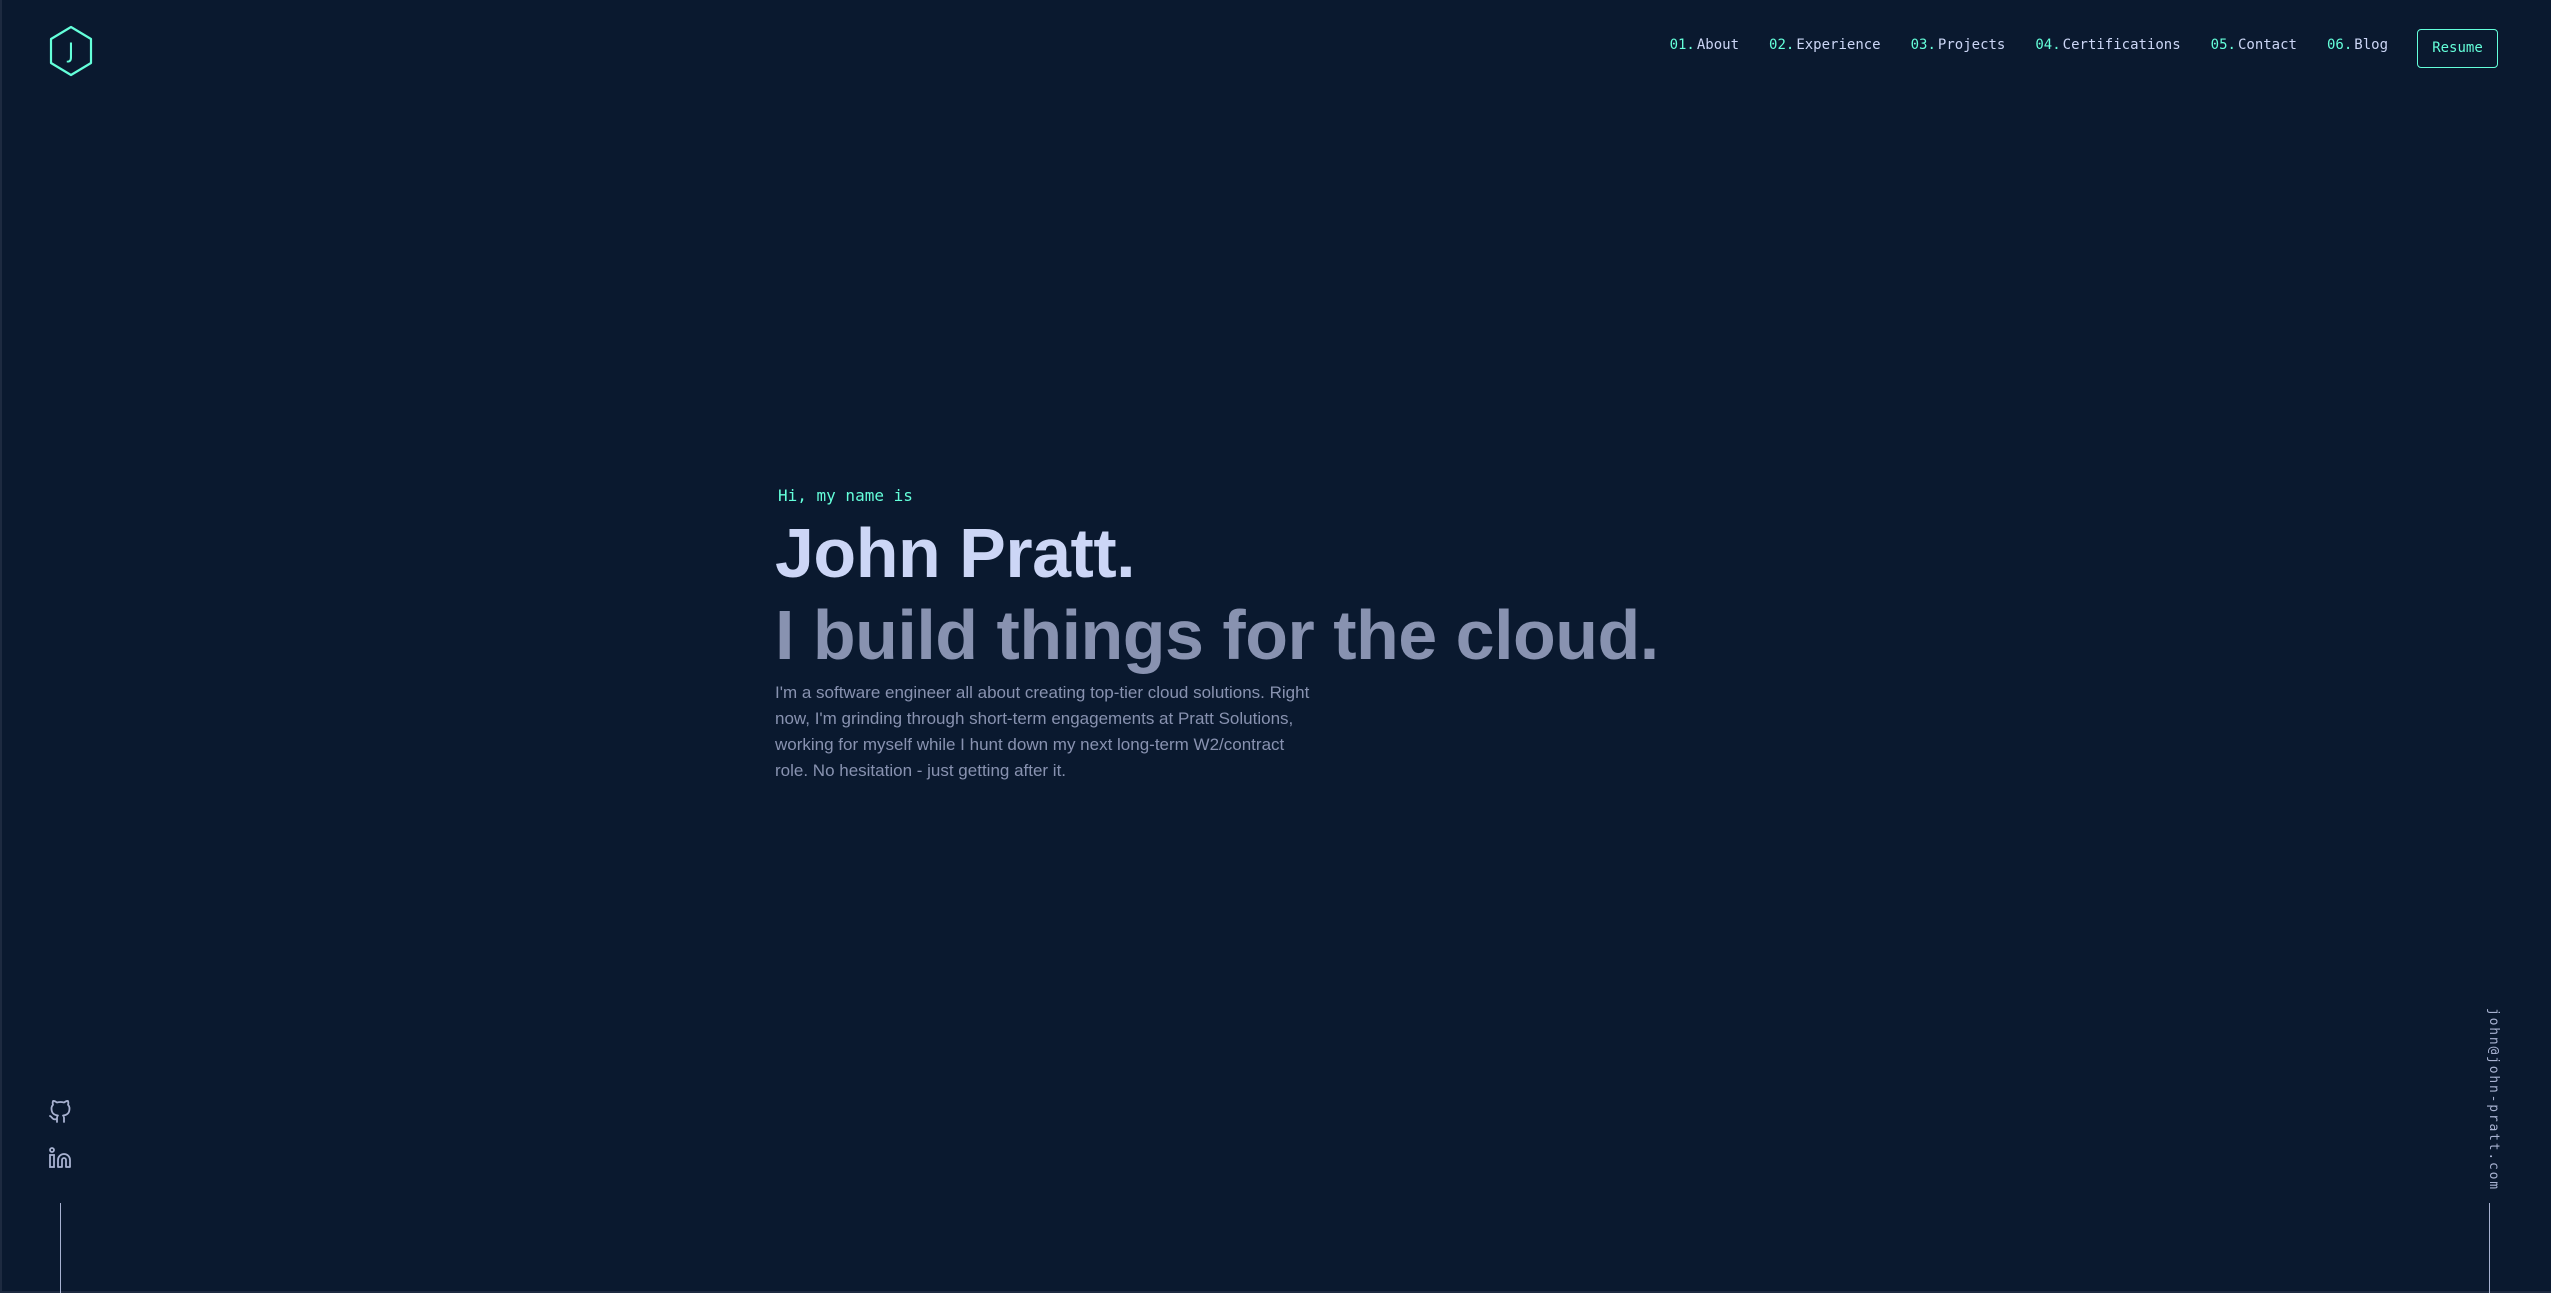 The width and height of the screenshot is (2551, 1293). I want to click on github-icon, so click(60, 1111).